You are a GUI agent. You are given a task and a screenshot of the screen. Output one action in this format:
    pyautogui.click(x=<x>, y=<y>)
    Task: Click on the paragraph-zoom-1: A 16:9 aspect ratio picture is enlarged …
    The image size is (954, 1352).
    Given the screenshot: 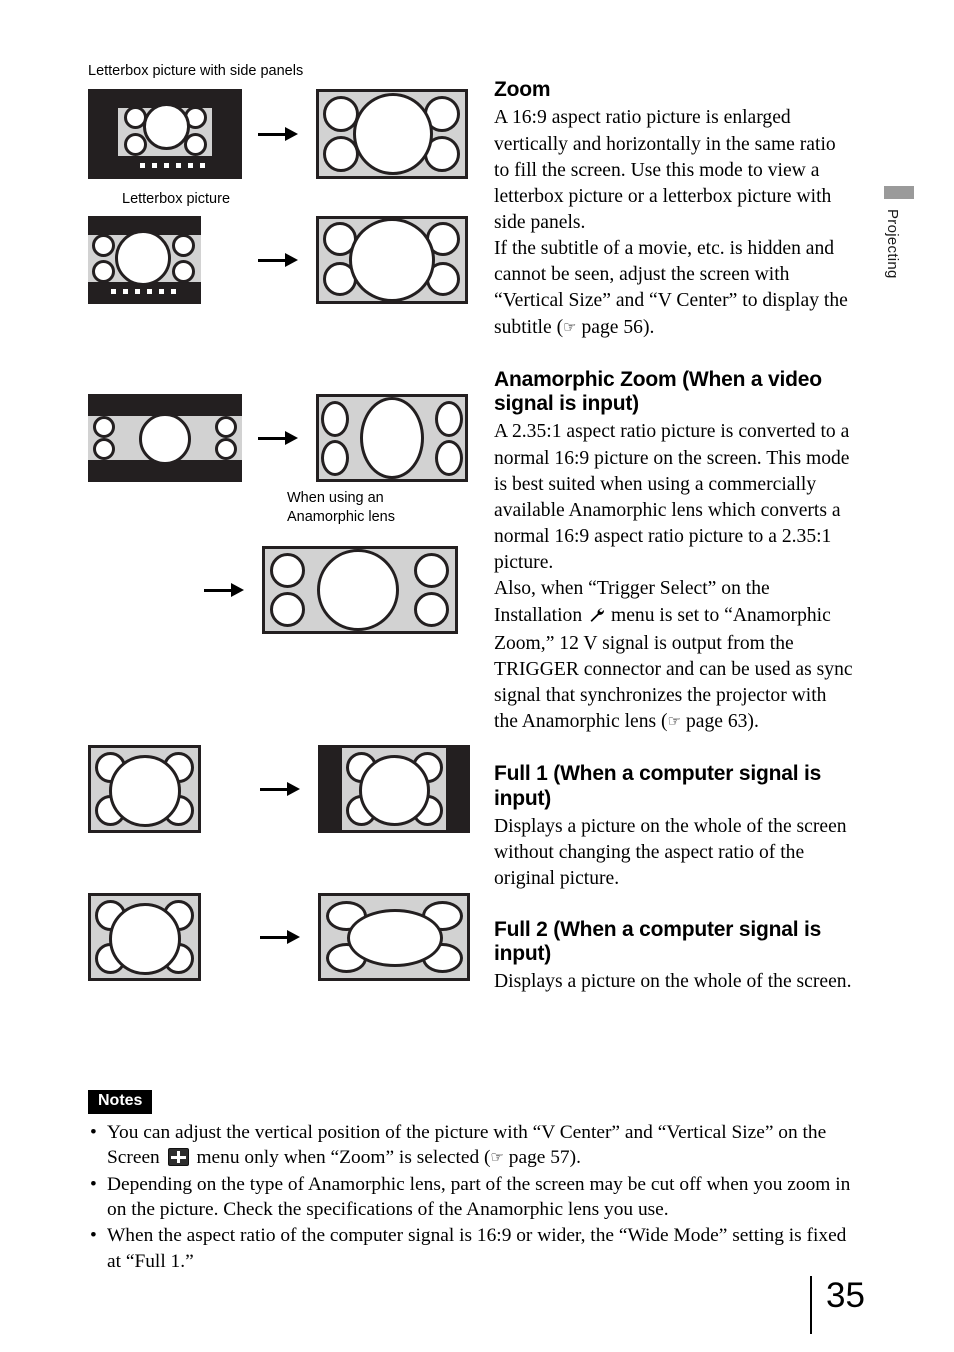 What is the action you would take?
    pyautogui.click(x=665, y=170)
    